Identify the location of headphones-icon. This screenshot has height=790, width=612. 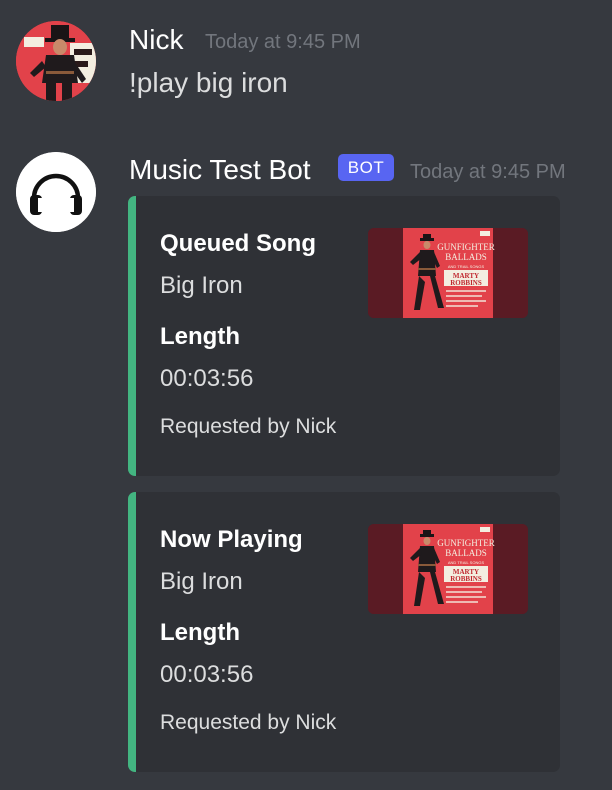
(56, 192).